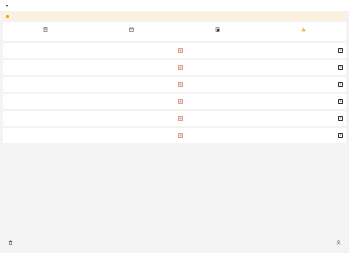  What do you see at coordinates (174, 246) in the screenshot?
I see `bottom-bar` at bounding box center [174, 246].